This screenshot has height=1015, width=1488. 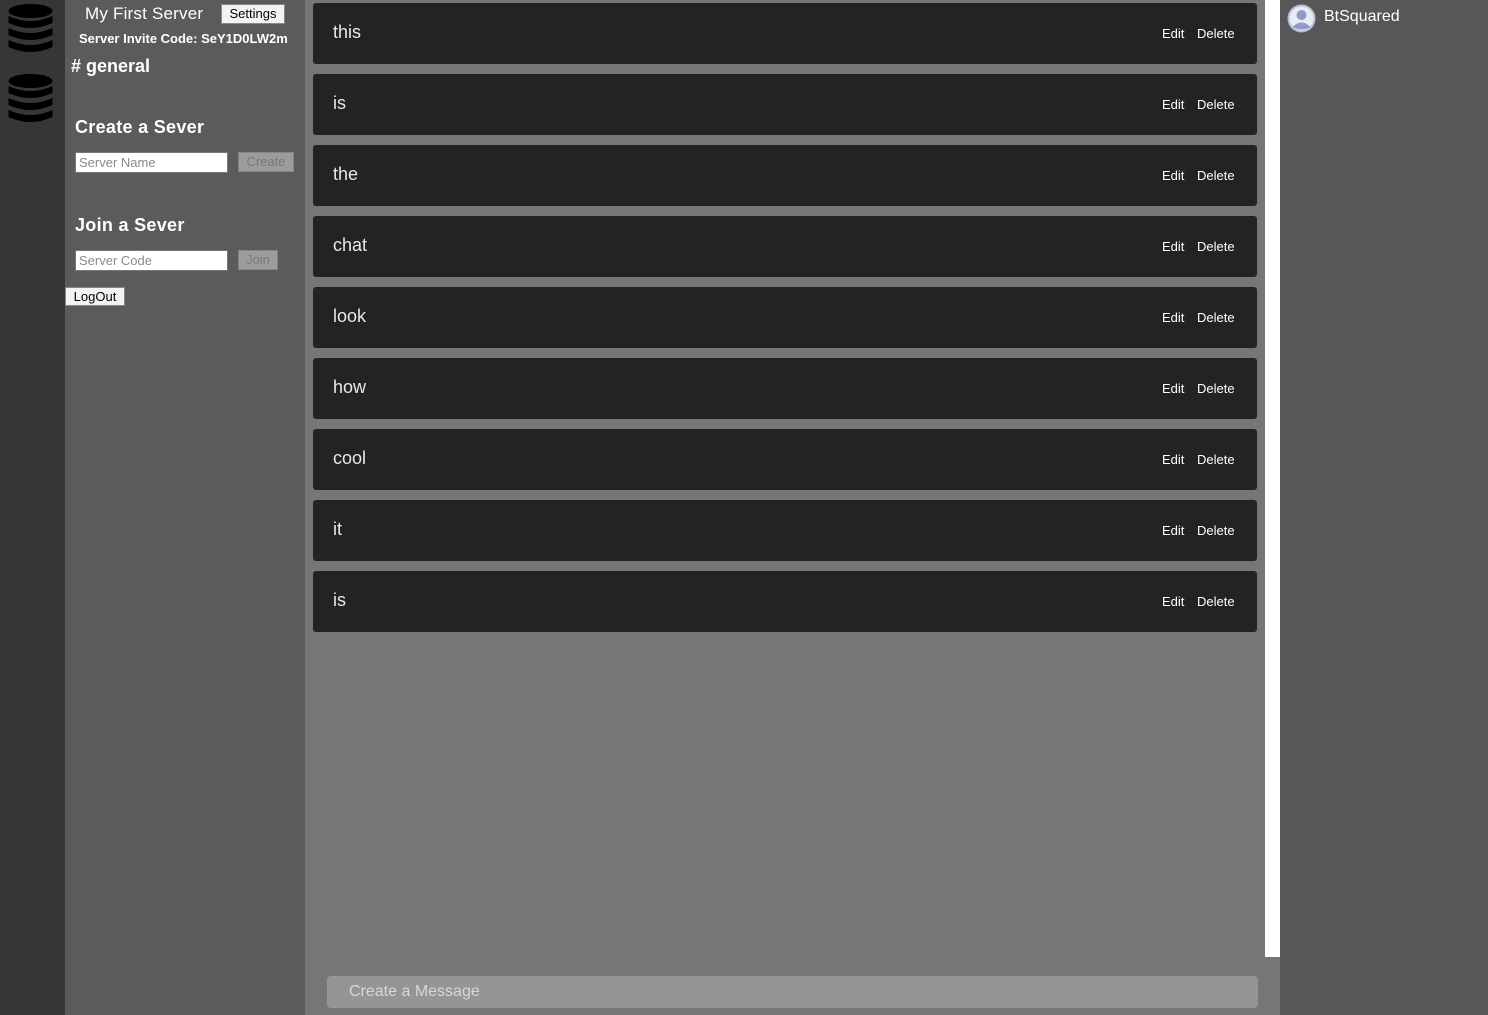 I want to click on members-panel: BtSquared, so click(x=1384, y=507).